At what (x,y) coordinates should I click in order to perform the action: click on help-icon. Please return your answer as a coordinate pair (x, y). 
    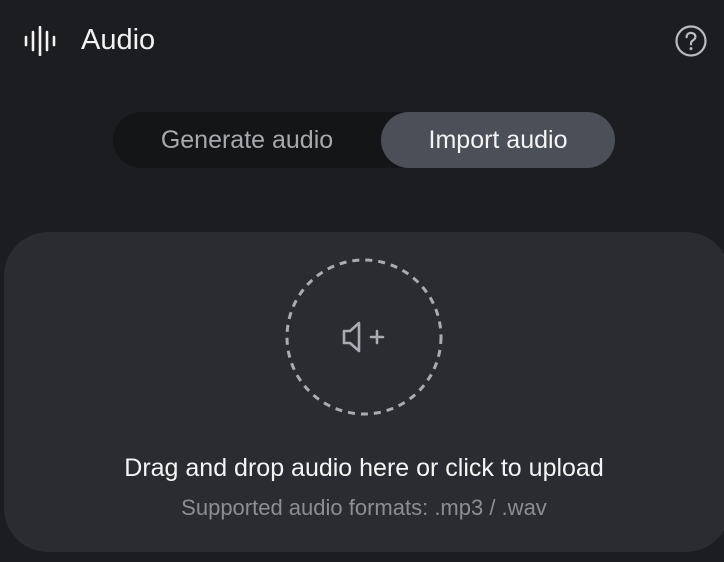
    Looking at the image, I should click on (691, 41).